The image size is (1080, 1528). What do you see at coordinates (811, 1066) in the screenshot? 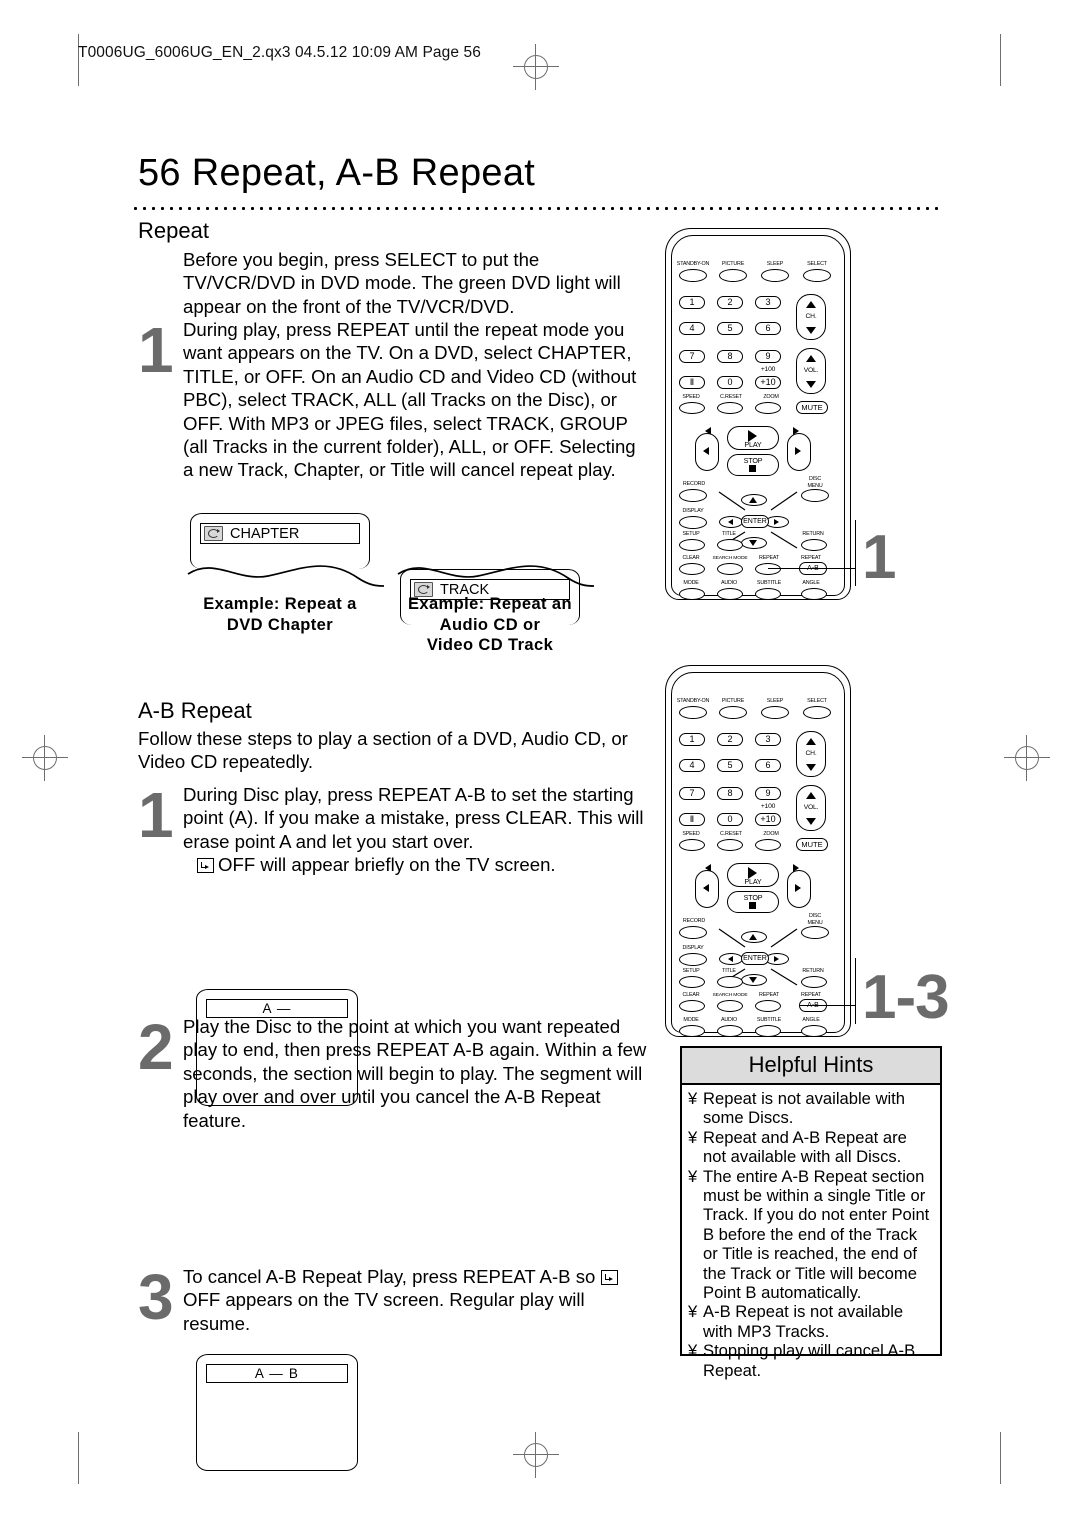
I see `helpful-hints-title: Helpful Hints` at bounding box center [811, 1066].